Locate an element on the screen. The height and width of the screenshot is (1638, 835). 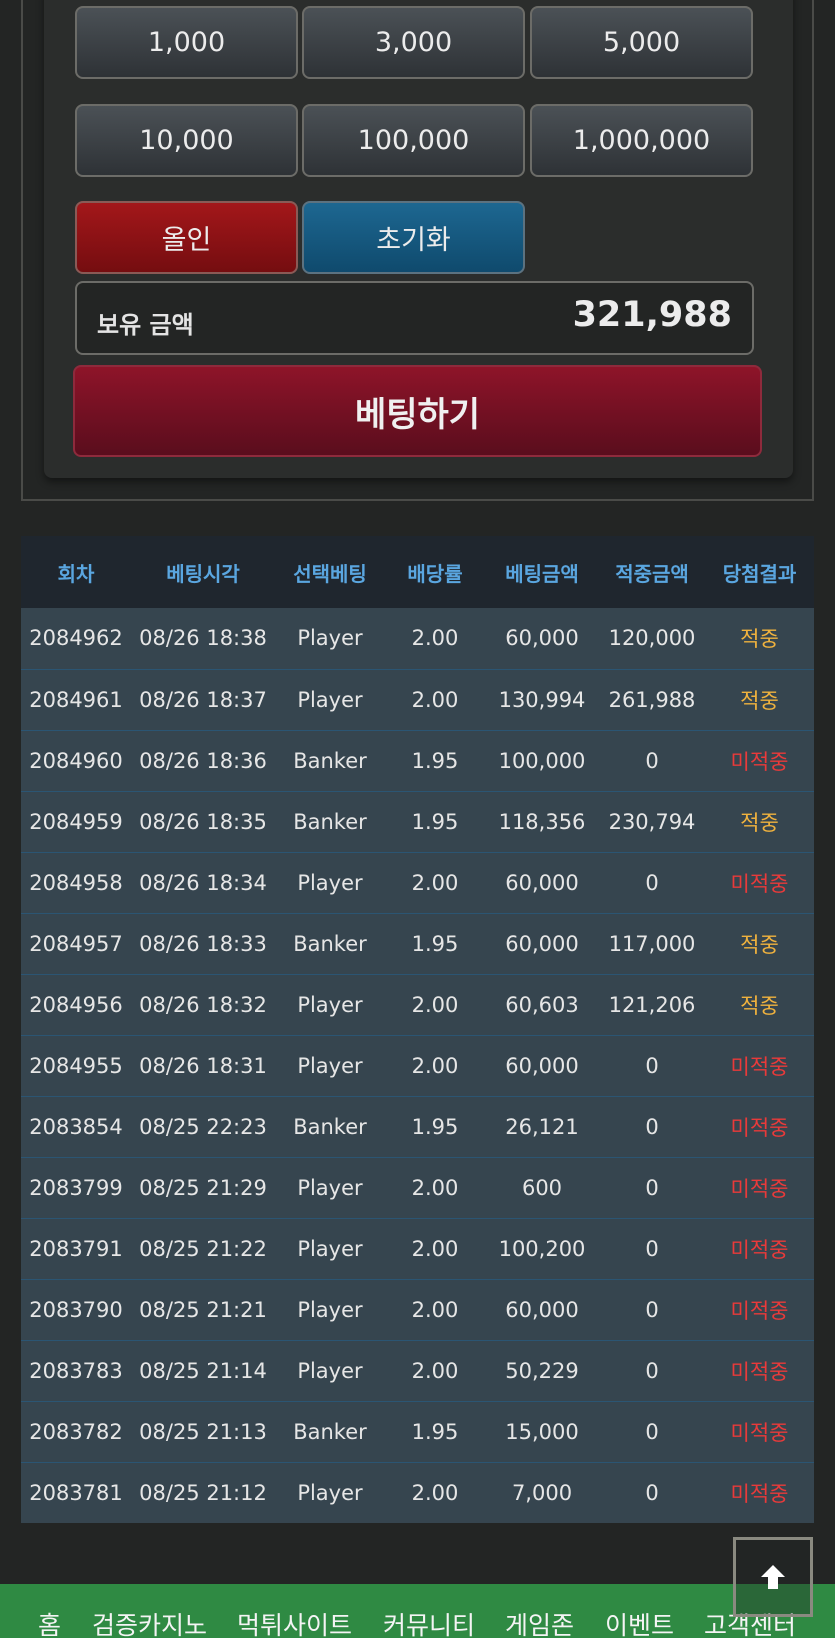
header-selection: 선택베팅 is located at coordinates (330, 572).